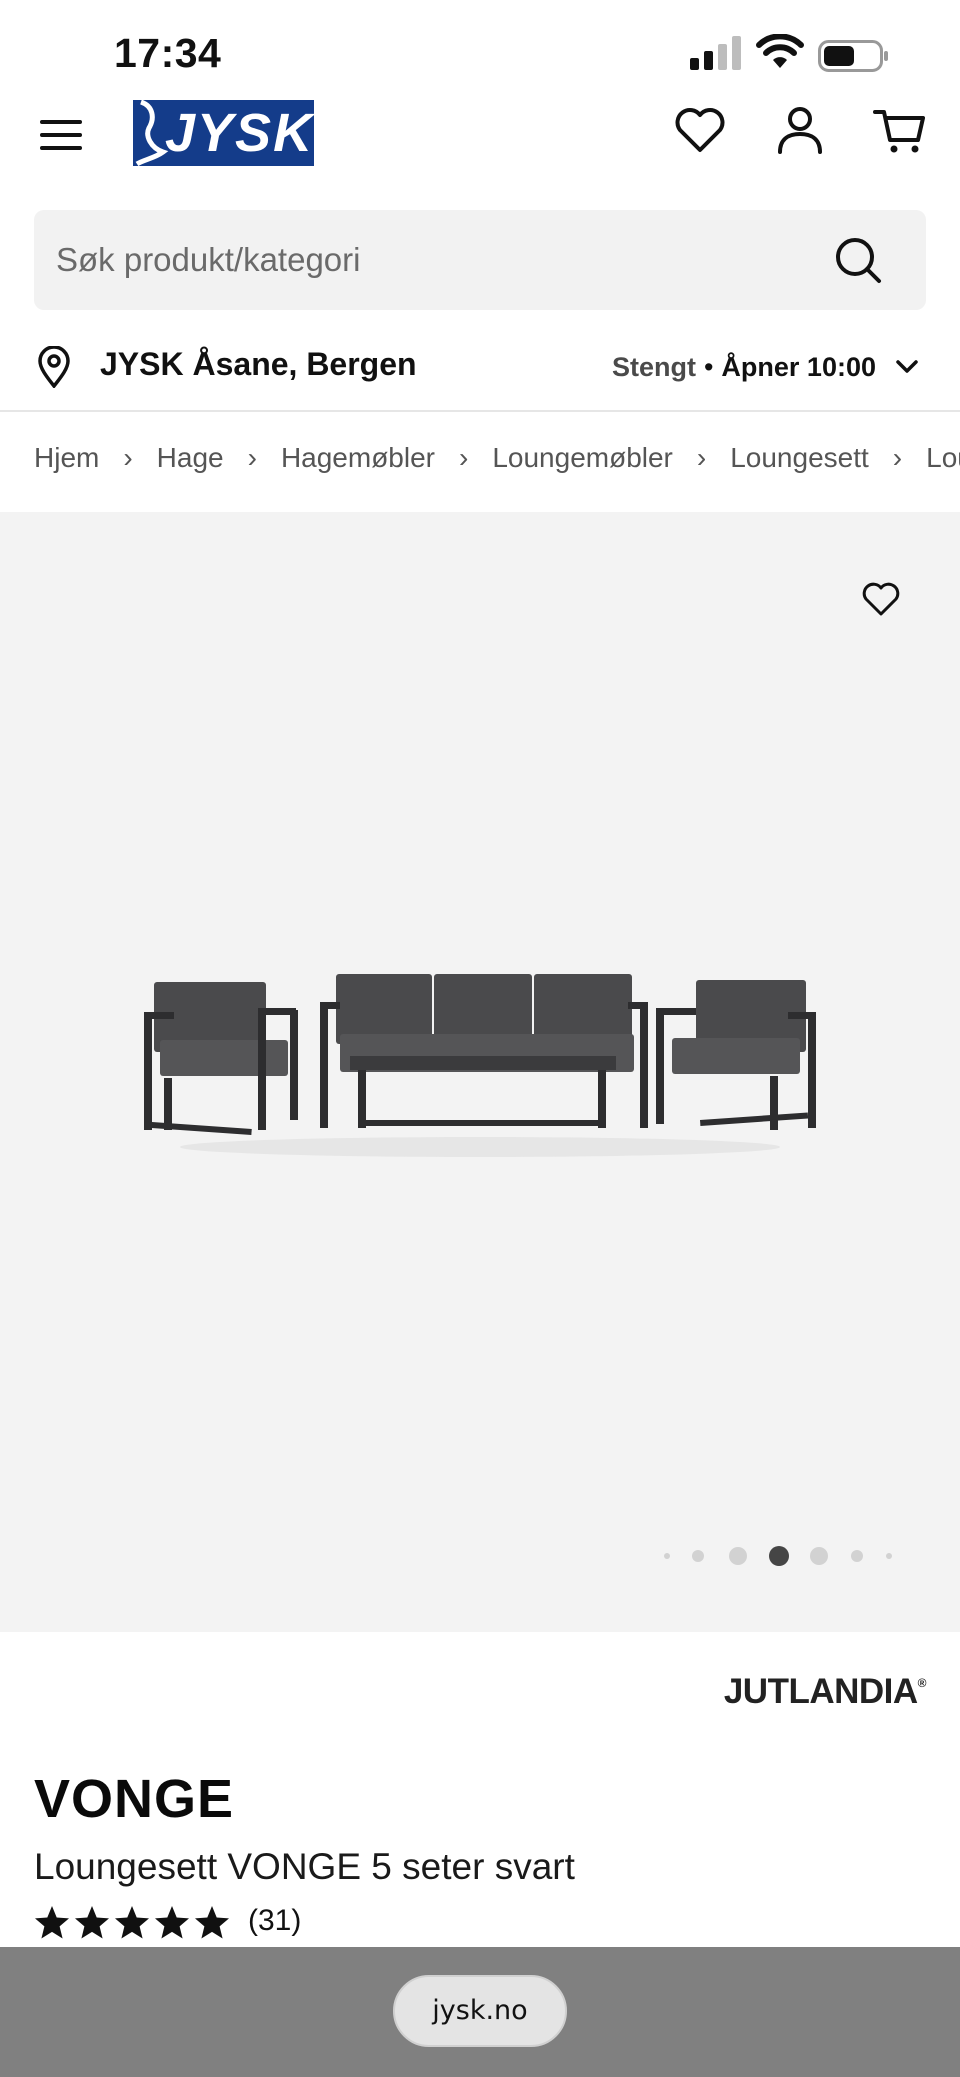 Image resolution: width=960 pixels, height=2077 pixels. What do you see at coordinates (480, 1065) in the screenshot?
I see `product-image` at bounding box center [480, 1065].